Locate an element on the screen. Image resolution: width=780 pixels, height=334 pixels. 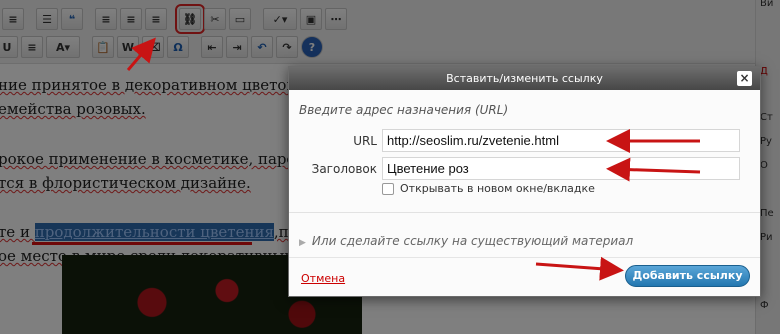
title-input: Цветение роз is located at coordinates (561, 168).